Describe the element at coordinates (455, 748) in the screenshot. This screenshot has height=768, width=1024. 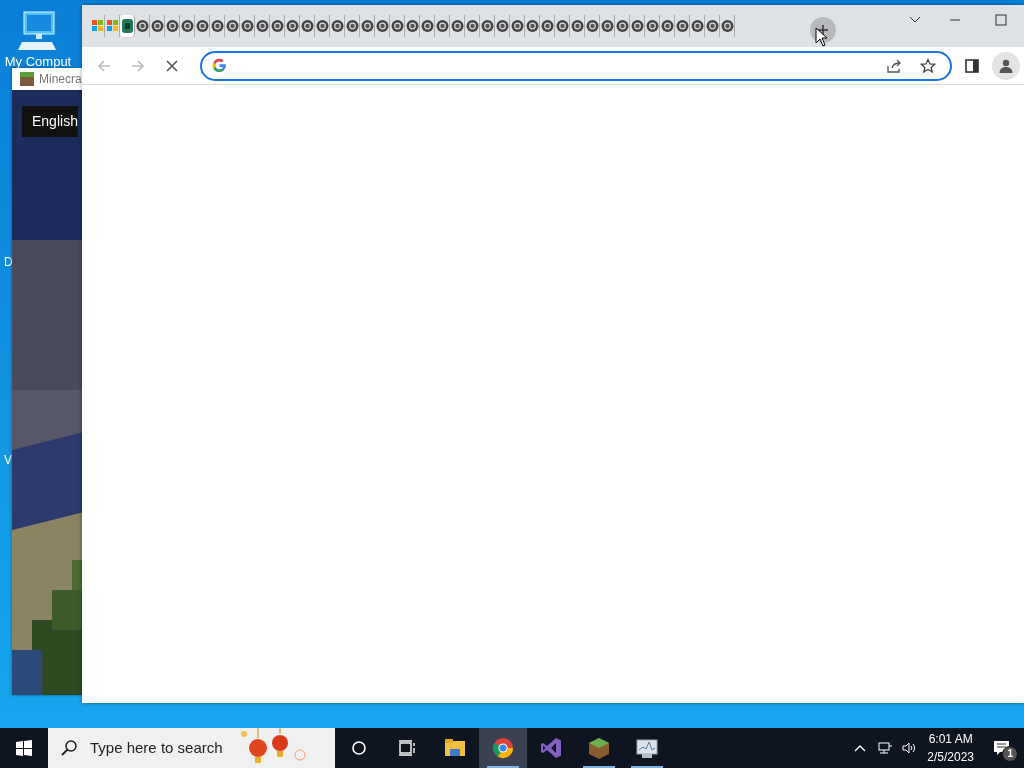
I see `folder-icon` at that location.